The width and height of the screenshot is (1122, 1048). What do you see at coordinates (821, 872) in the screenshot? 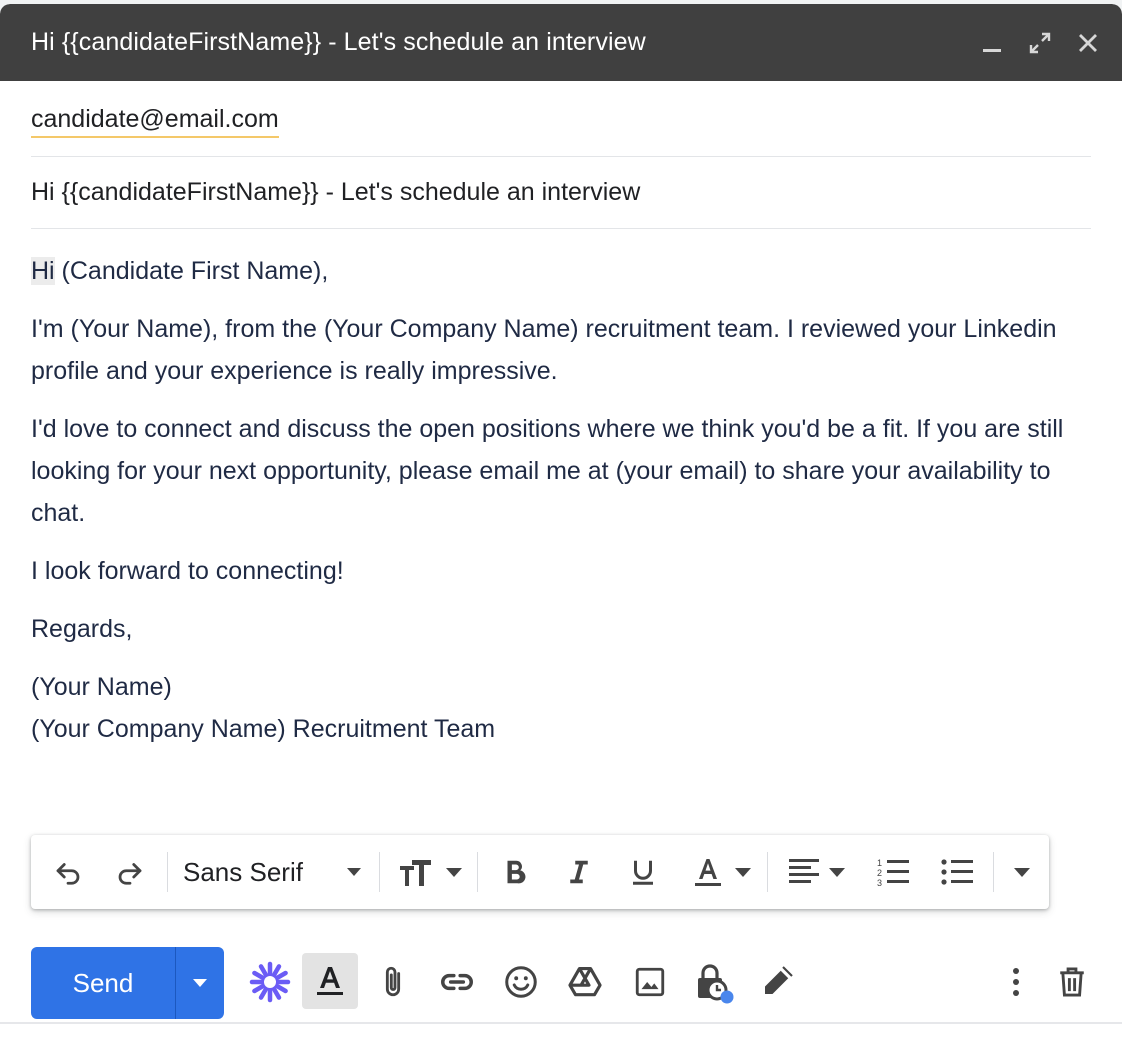
I see `align-icon` at bounding box center [821, 872].